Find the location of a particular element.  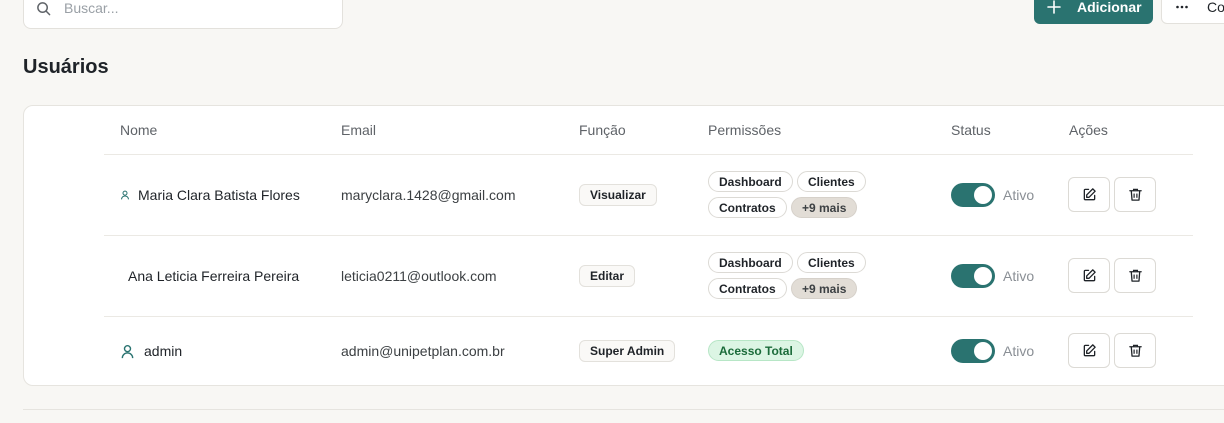

user-name: Ana Leticia Ferreira Pereira is located at coordinates (213, 276).